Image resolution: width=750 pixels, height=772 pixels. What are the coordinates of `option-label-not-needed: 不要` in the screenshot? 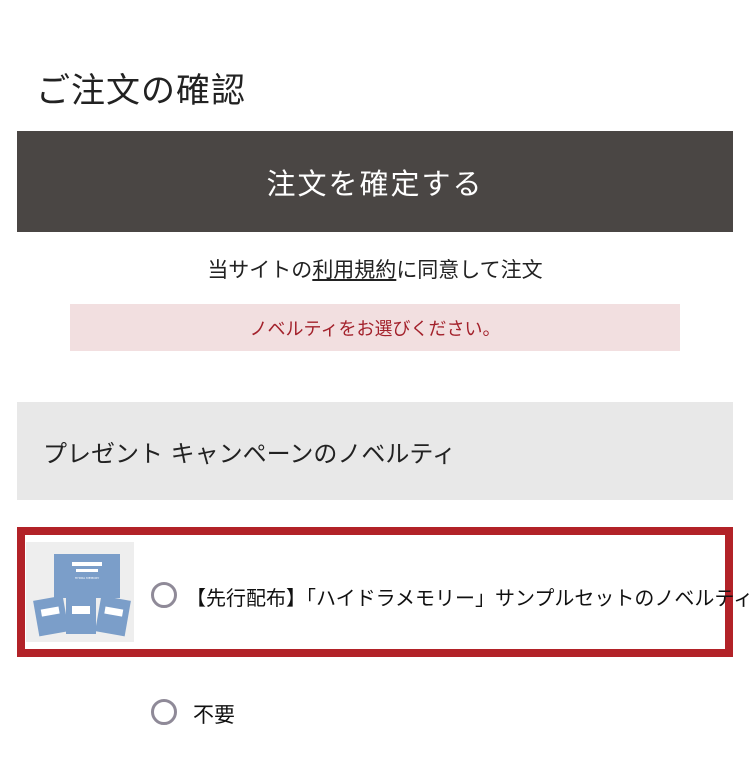 It's located at (214, 715).